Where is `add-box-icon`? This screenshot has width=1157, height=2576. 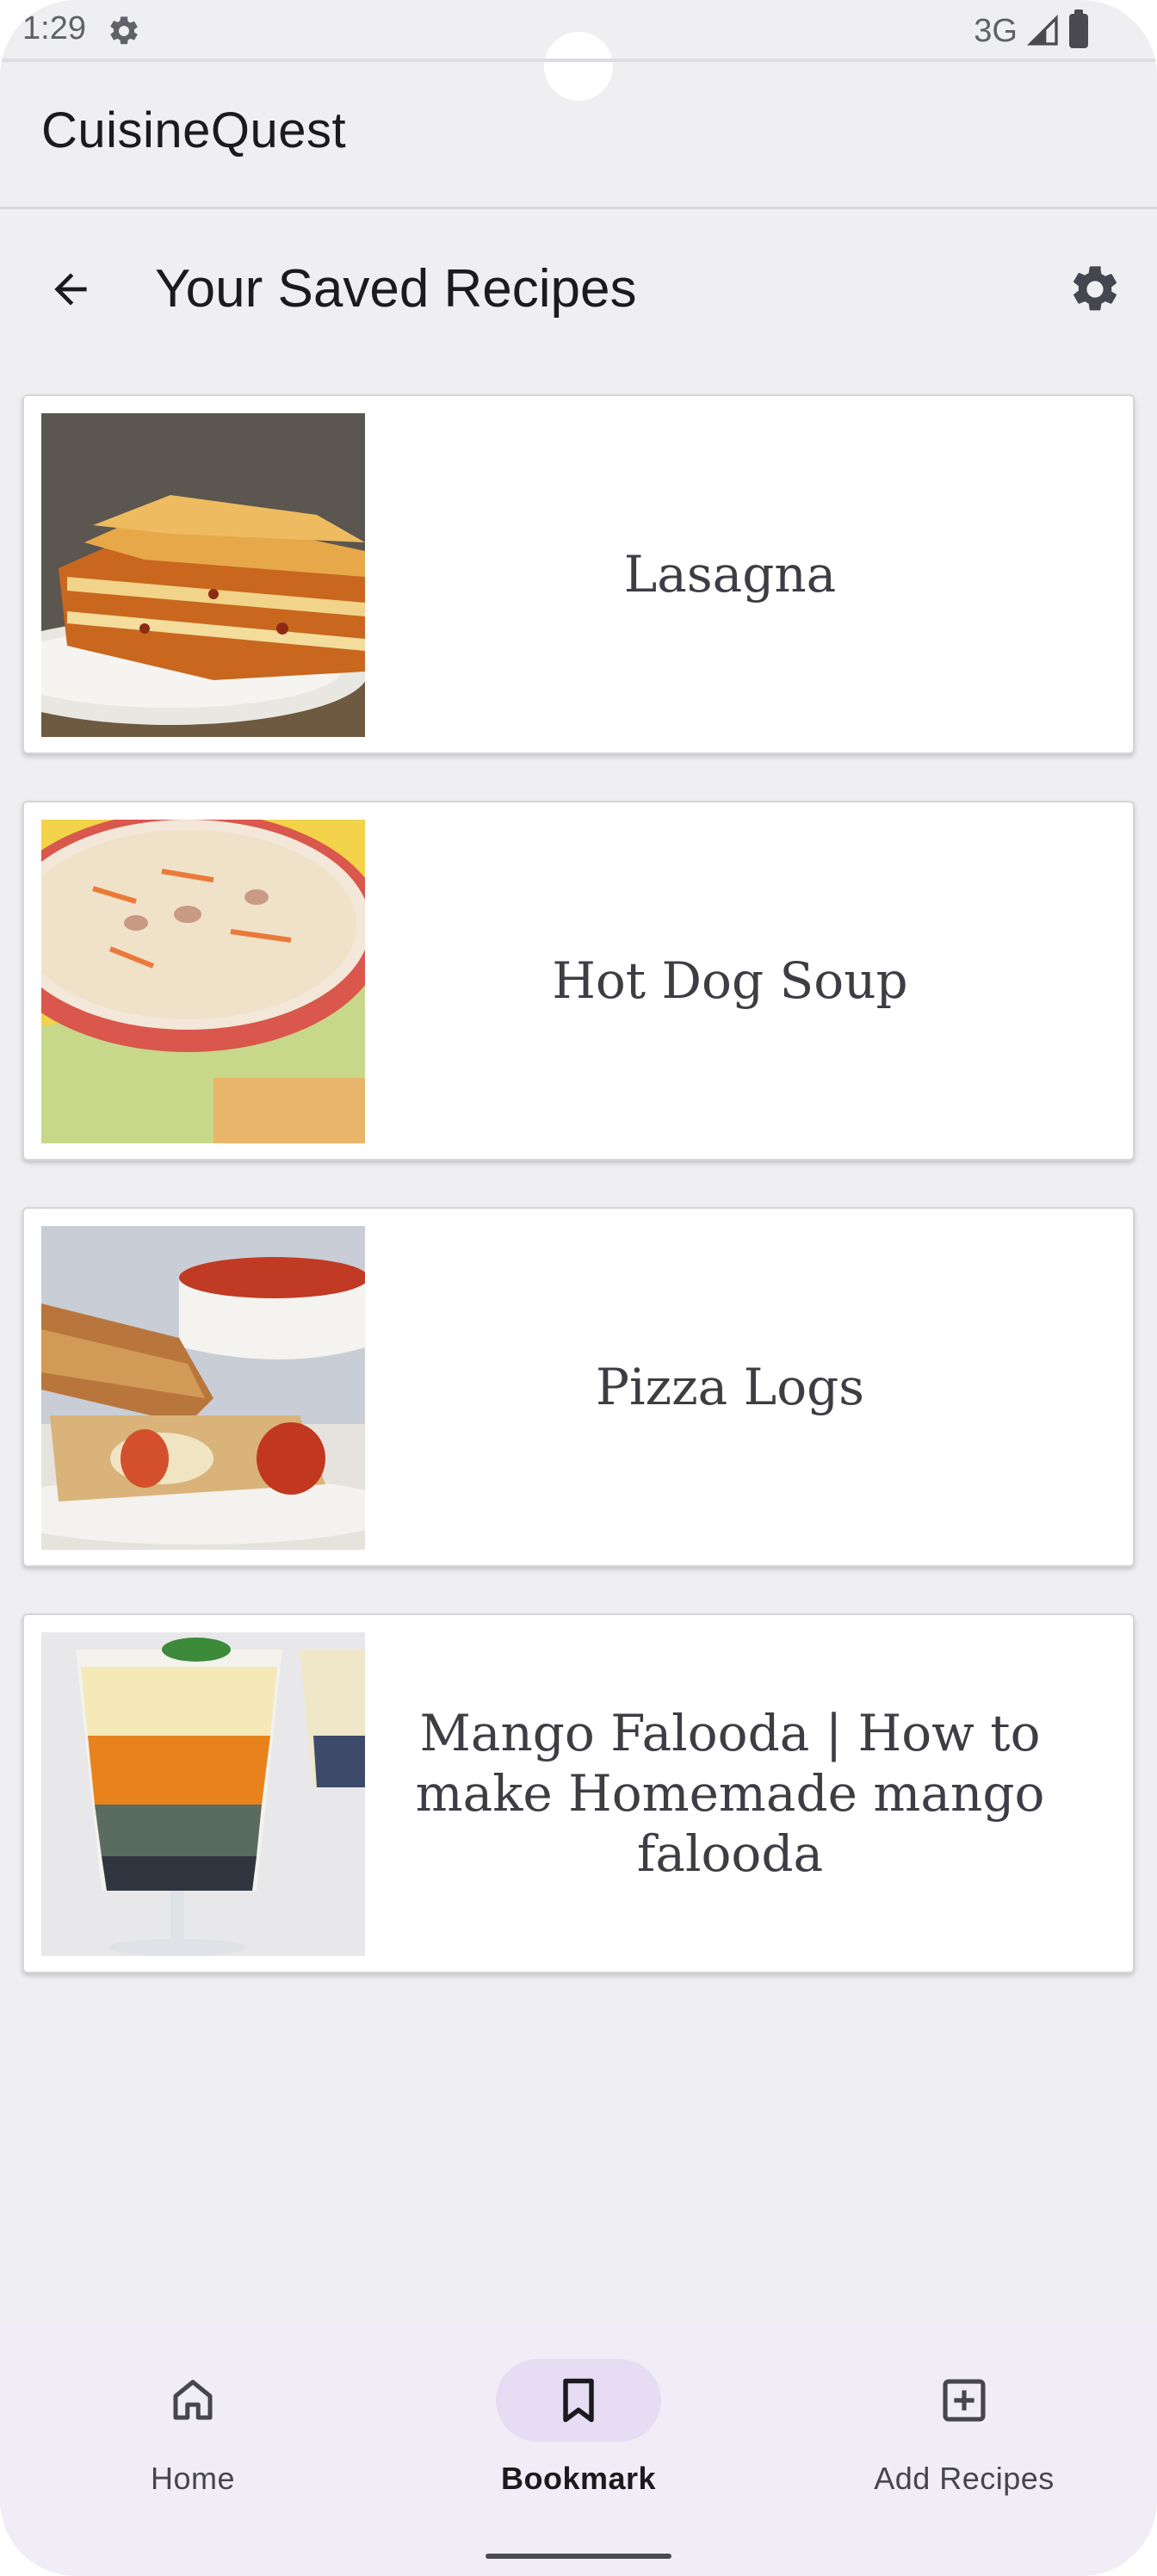 add-box-icon is located at coordinates (965, 2400).